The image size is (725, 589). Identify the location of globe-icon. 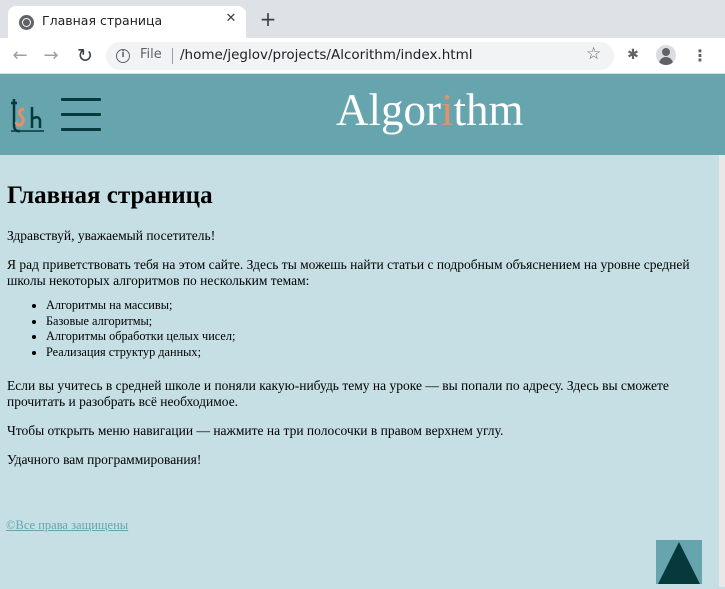
(26, 22).